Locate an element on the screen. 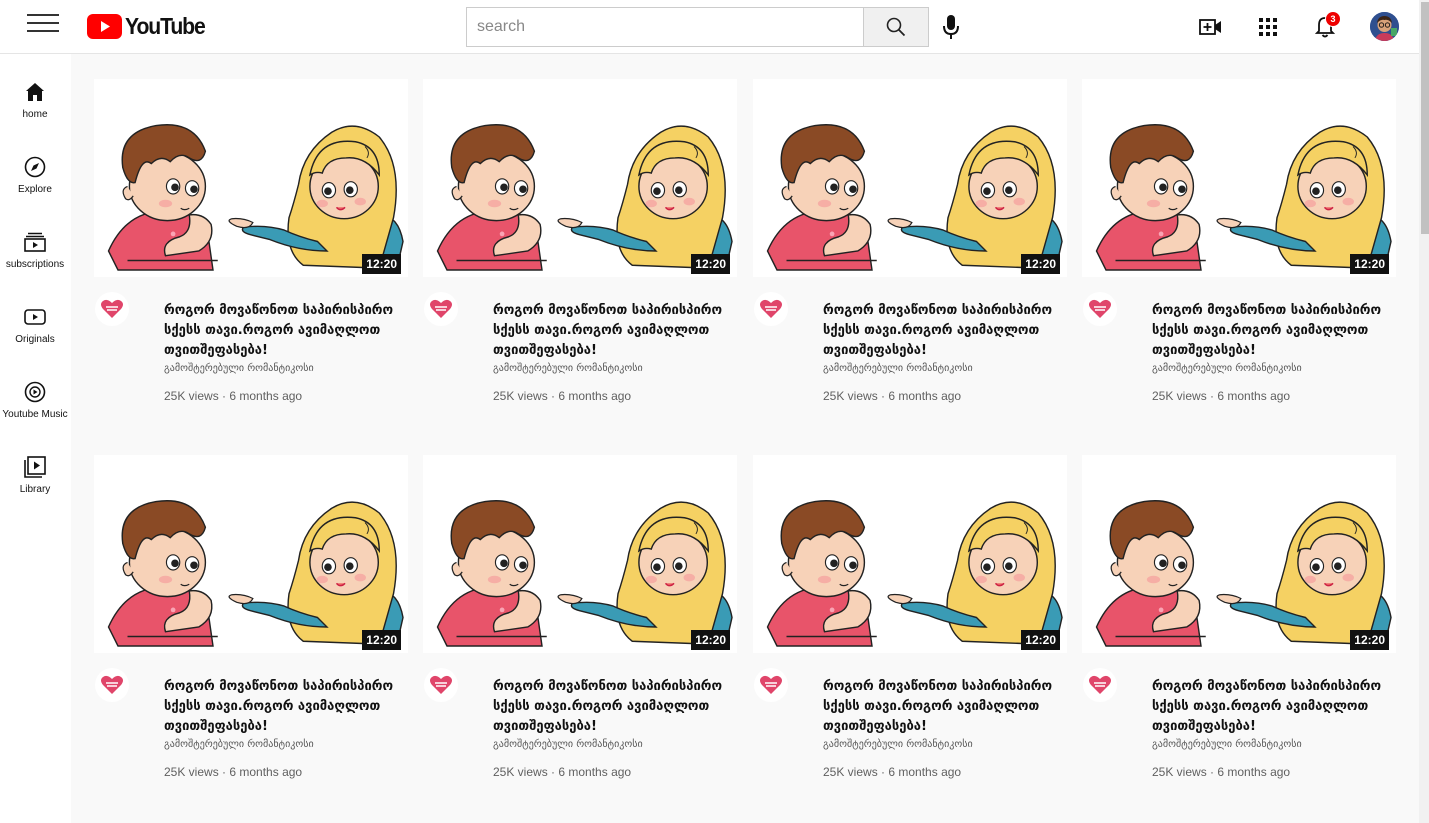 This screenshot has width=1429, height=823. sidebar-item-explore: Explore is located at coordinates (35, 184).